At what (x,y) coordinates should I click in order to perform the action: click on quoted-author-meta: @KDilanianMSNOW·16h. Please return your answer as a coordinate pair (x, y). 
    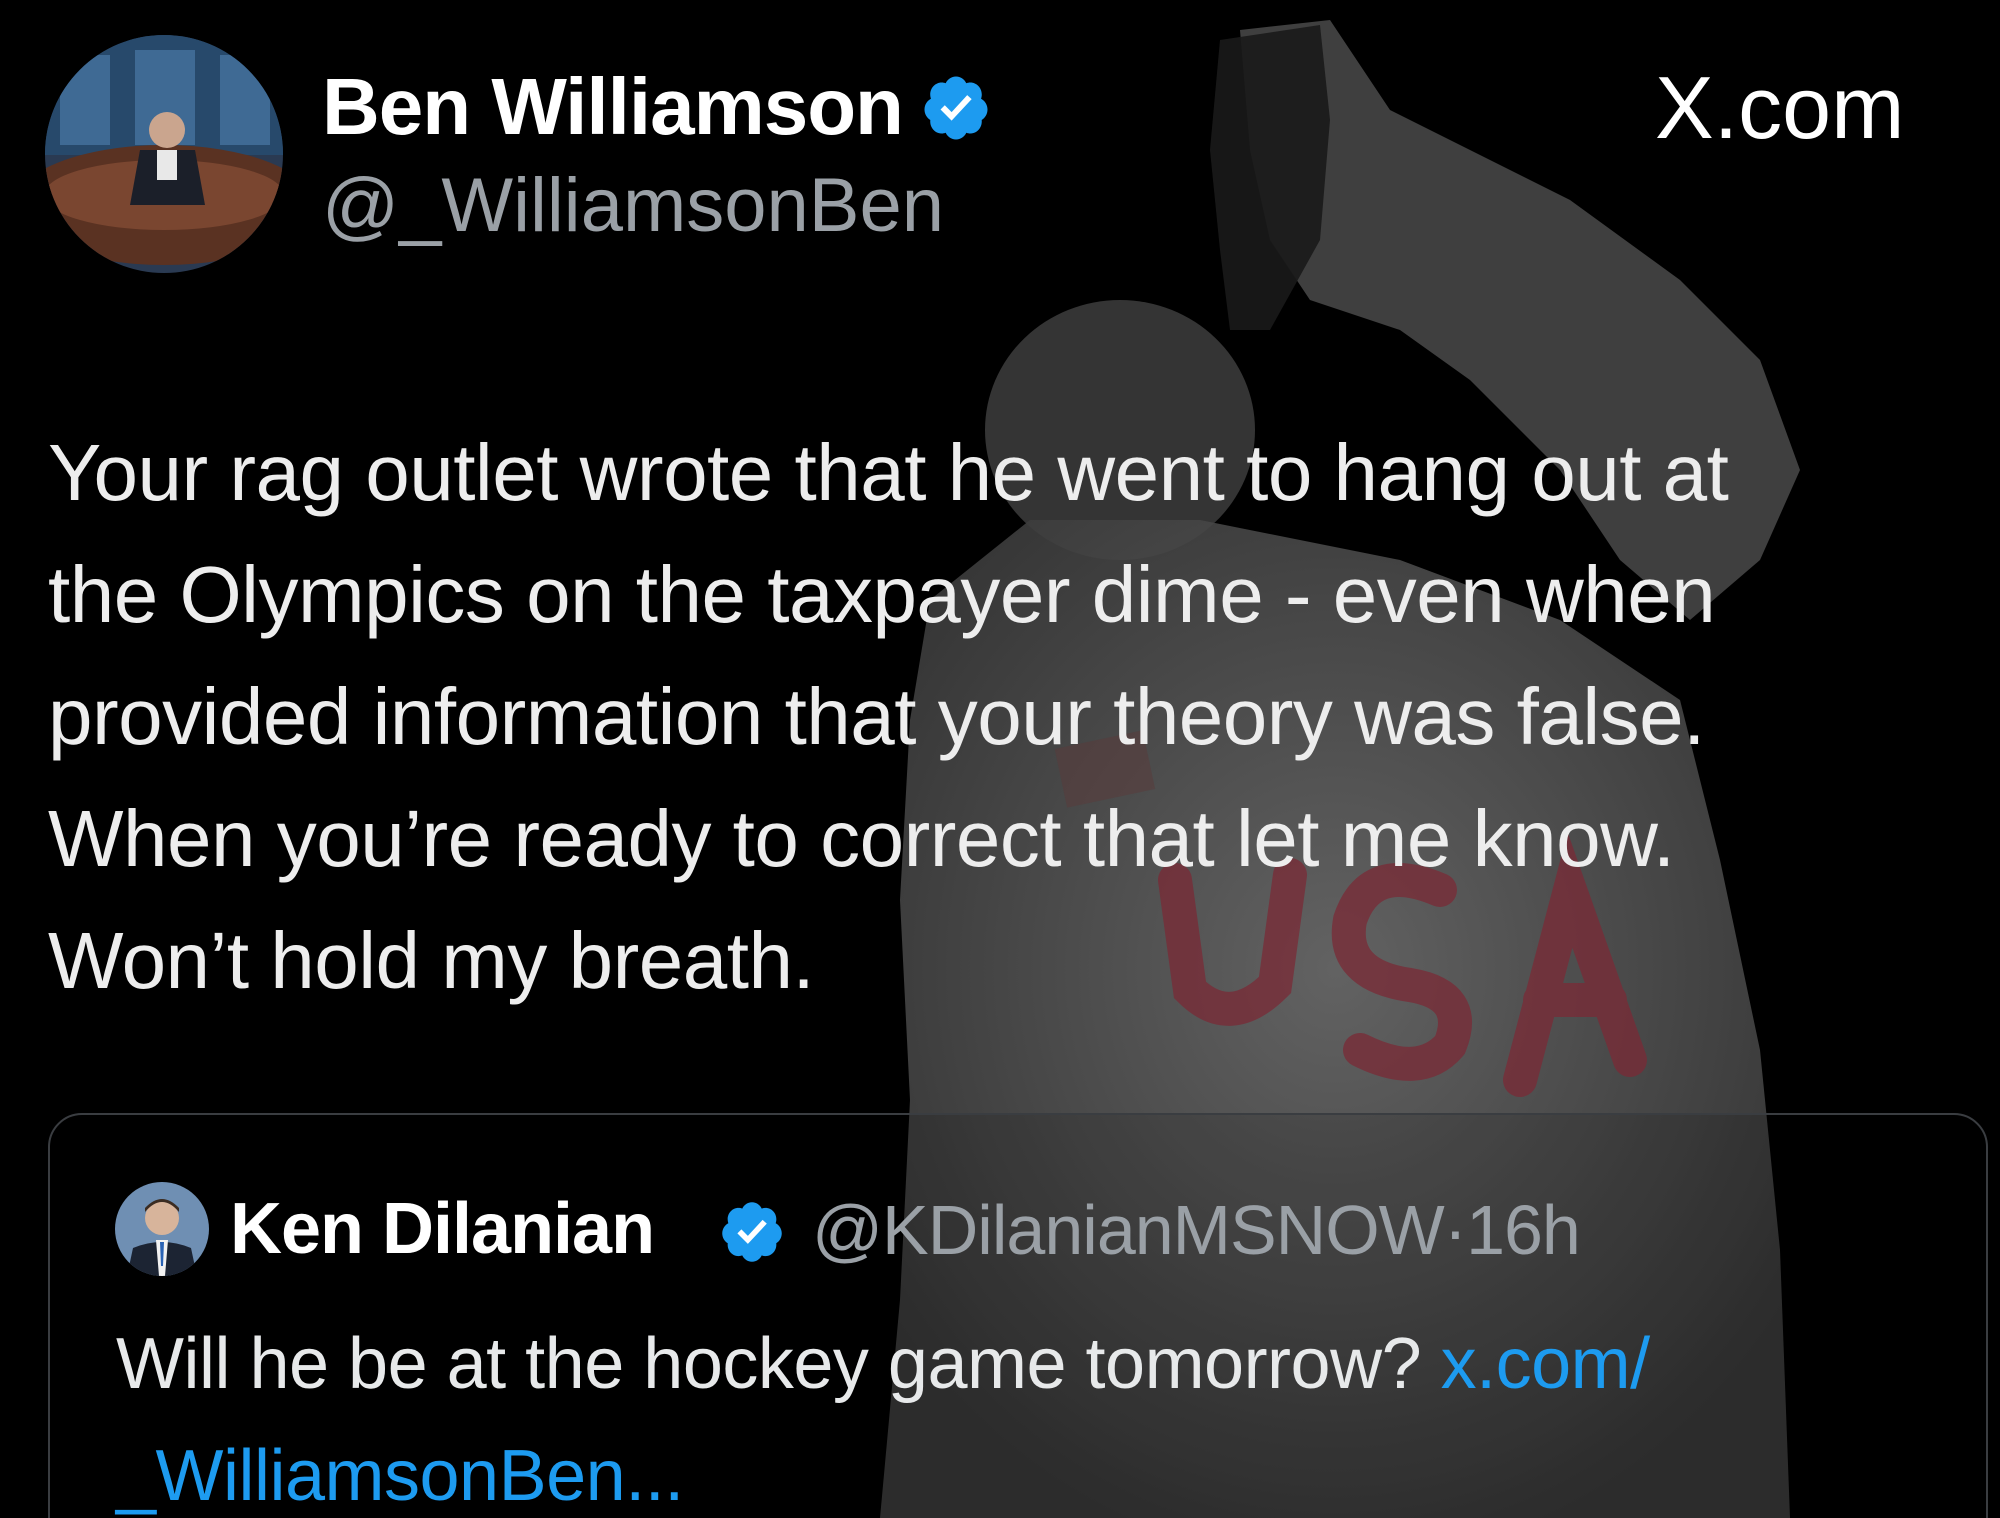
    Looking at the image, I should click on (1196, 1230).